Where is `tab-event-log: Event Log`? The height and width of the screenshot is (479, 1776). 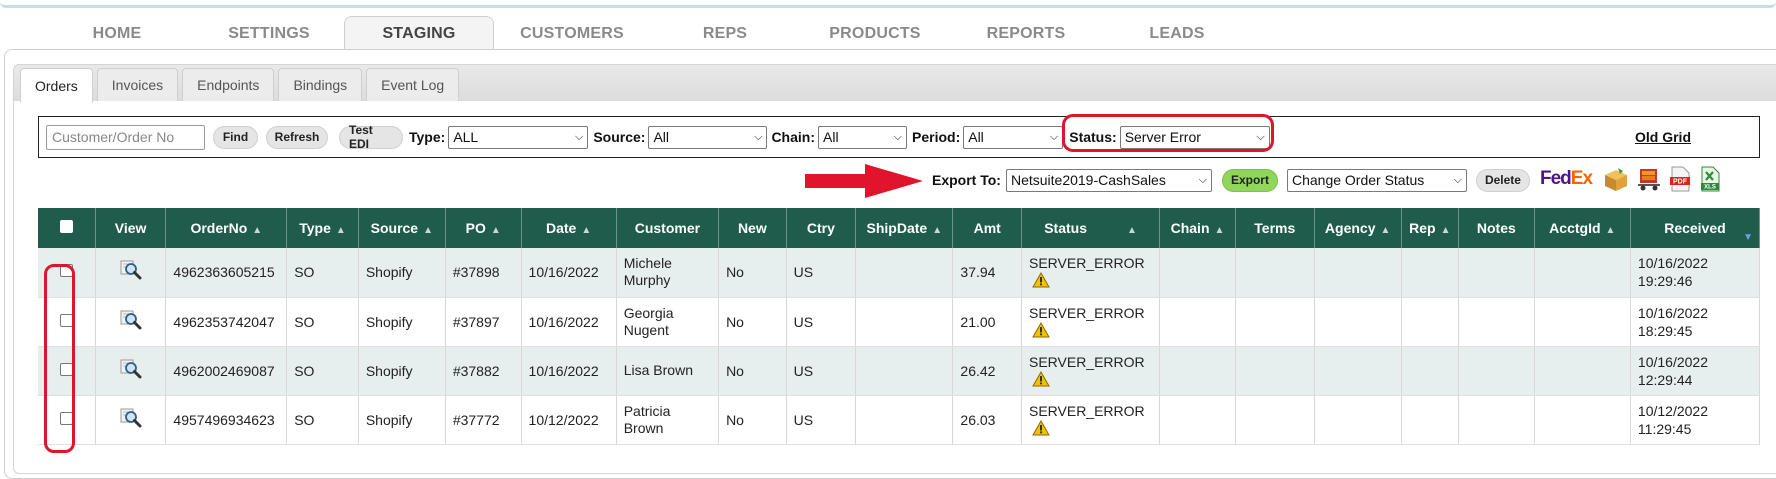
tab-event-log: Event Log is located at coordinates (413, 84).